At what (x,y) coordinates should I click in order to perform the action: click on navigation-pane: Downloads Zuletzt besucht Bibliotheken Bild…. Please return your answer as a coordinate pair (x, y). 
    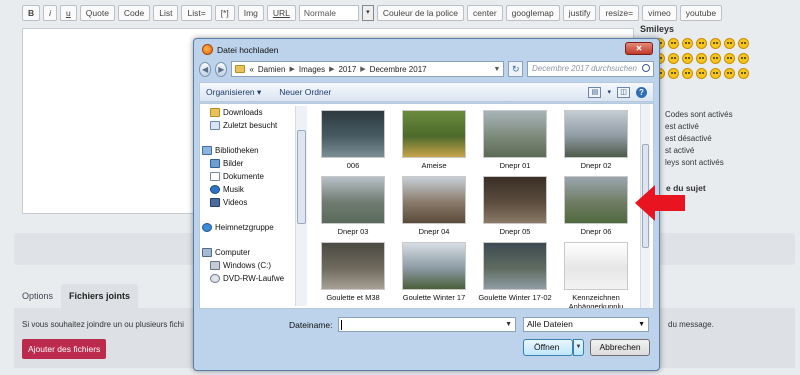
    Looking at the image, I should click on (255, 206).